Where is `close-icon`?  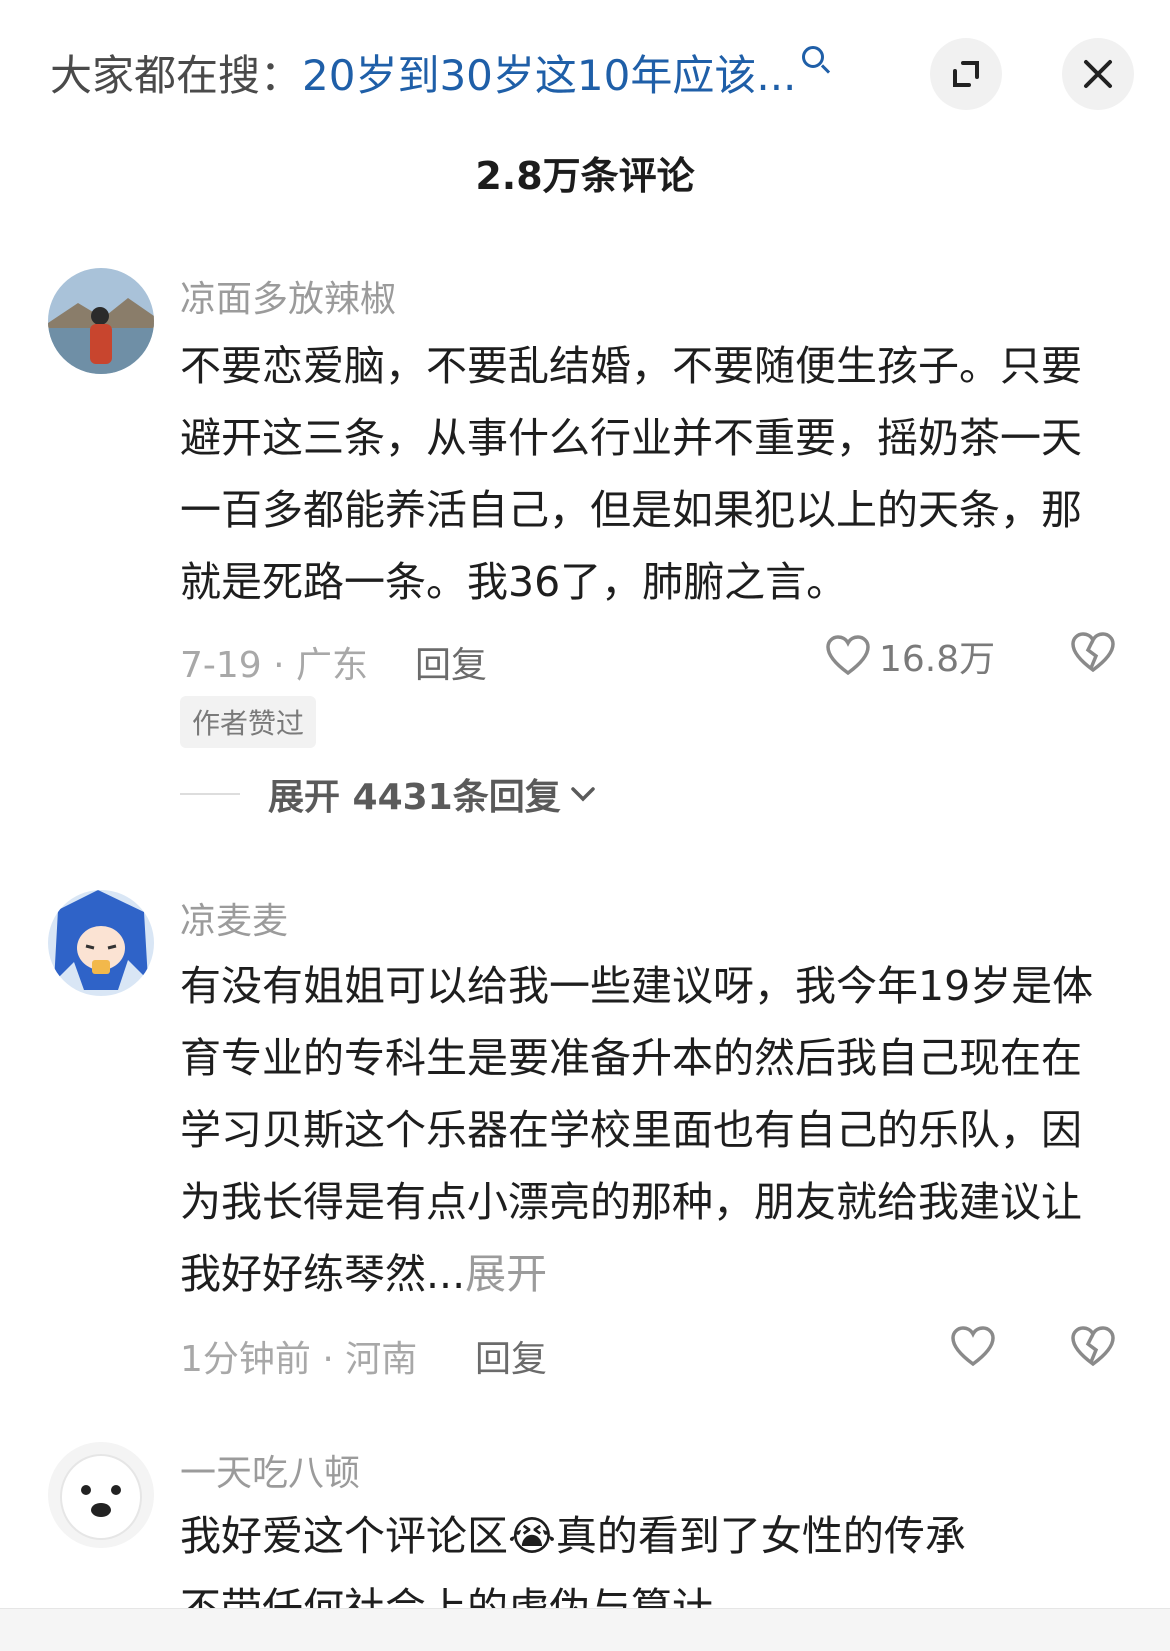 close-icon is located at coordinates (1098, 74).